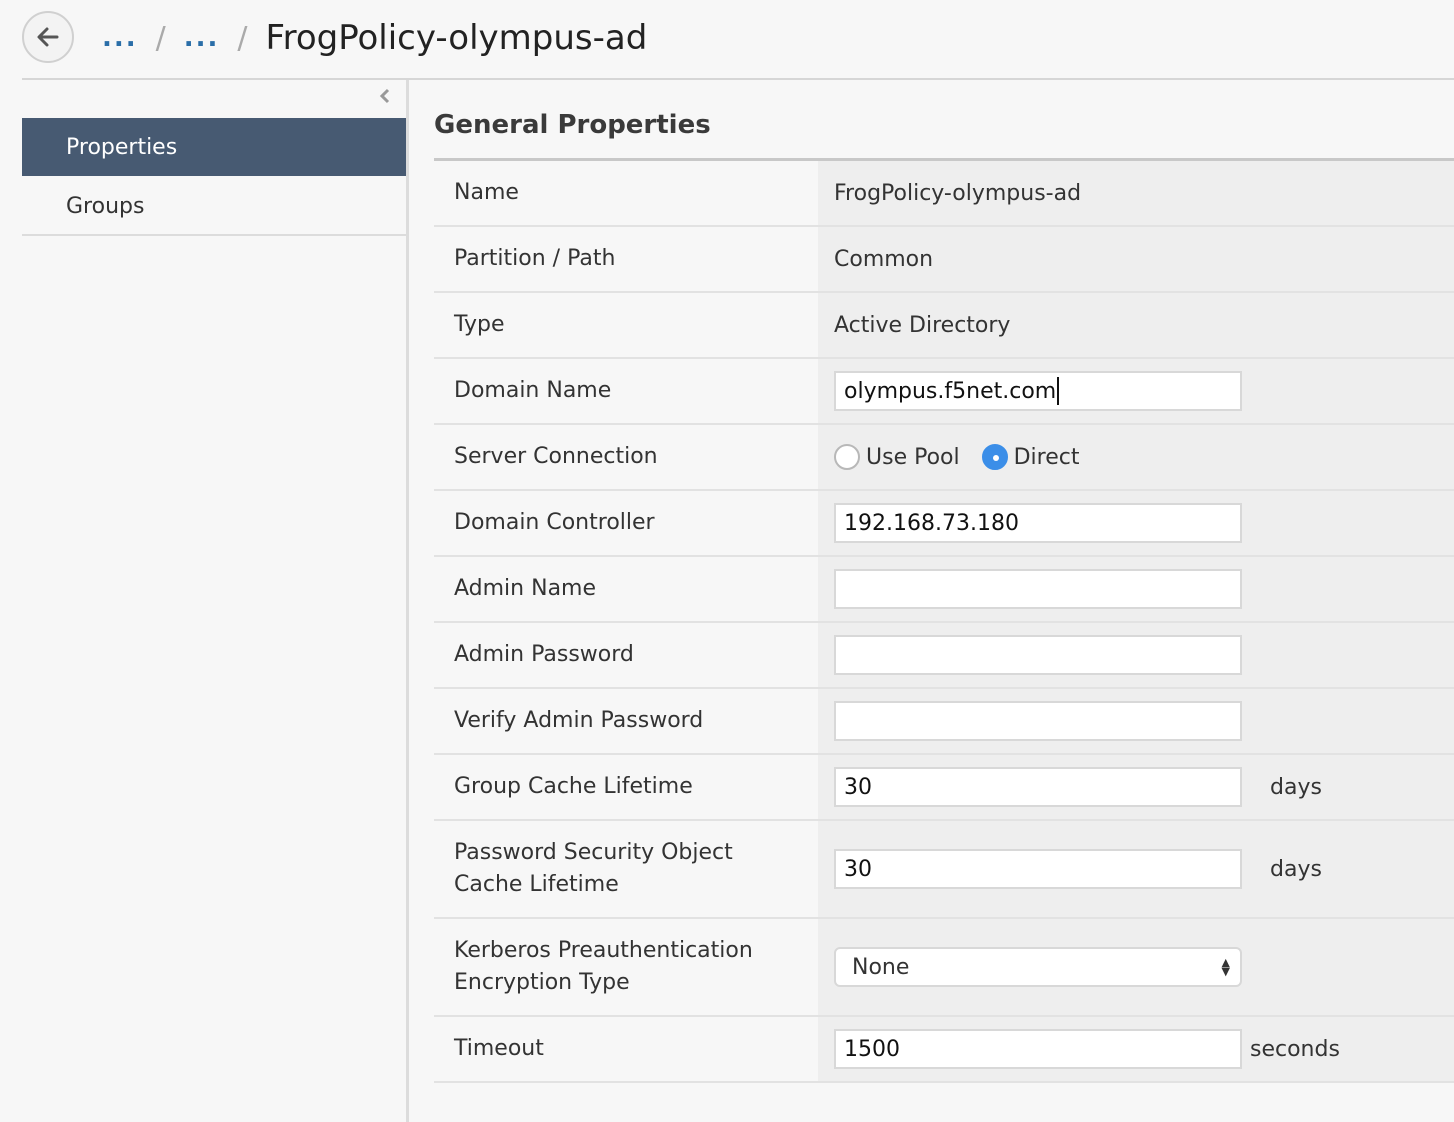  Describe the element at coordinates (738, 40) in the screenshot. I see `page-header: ... / ... / FrogPolicy-olympus-ad` at that location.